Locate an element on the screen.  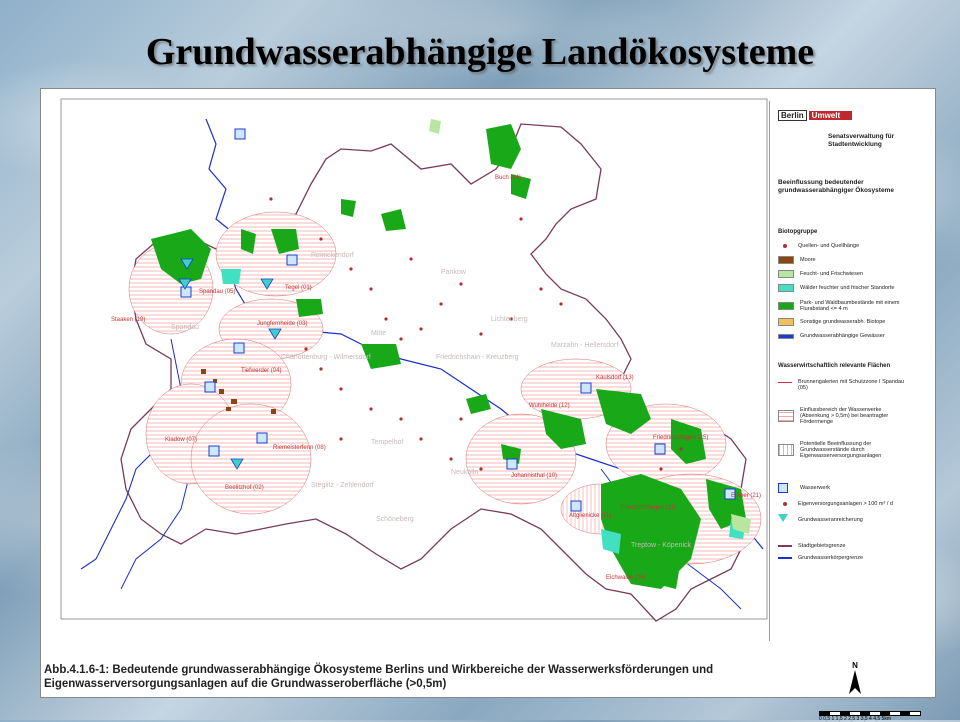
scale-bar: 0 0,5 1 1,5 2 2,5 3 3,5 4 4,5 5km is located at coordinates (870, 716).